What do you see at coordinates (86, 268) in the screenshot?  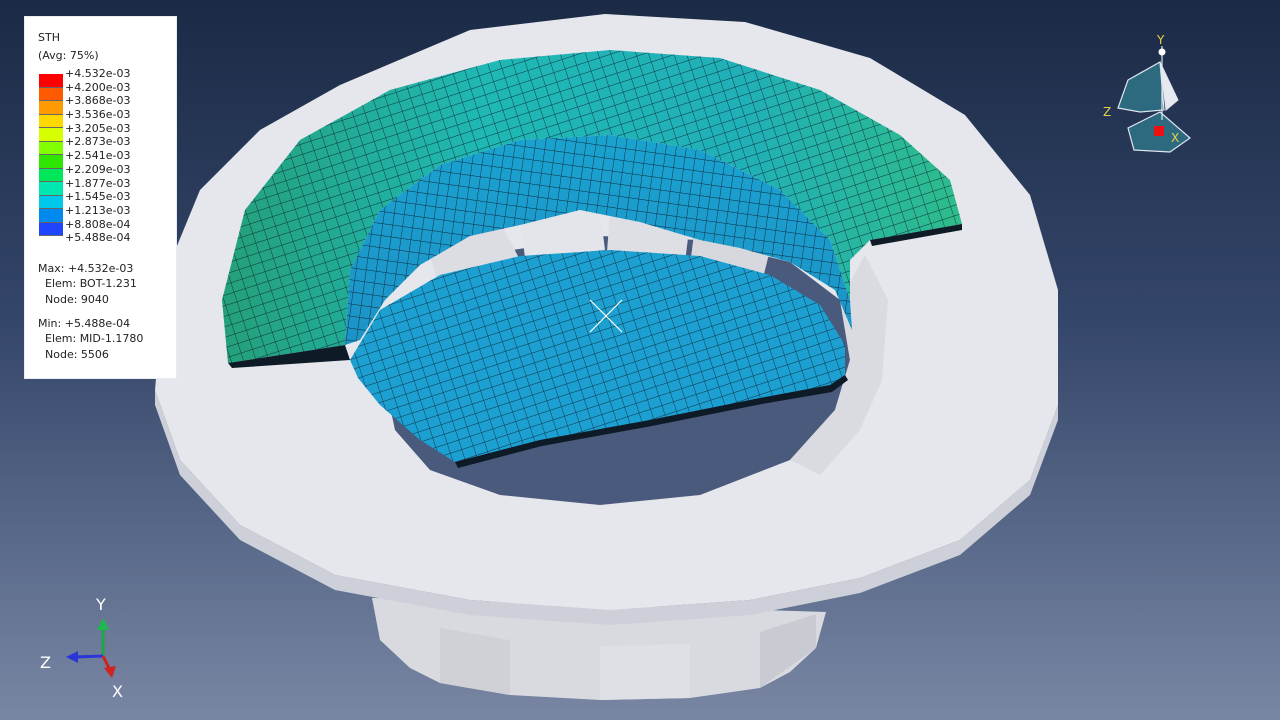 I see `legend-max-value: Max: +4.532e-03` at bounding box center [86, 268].